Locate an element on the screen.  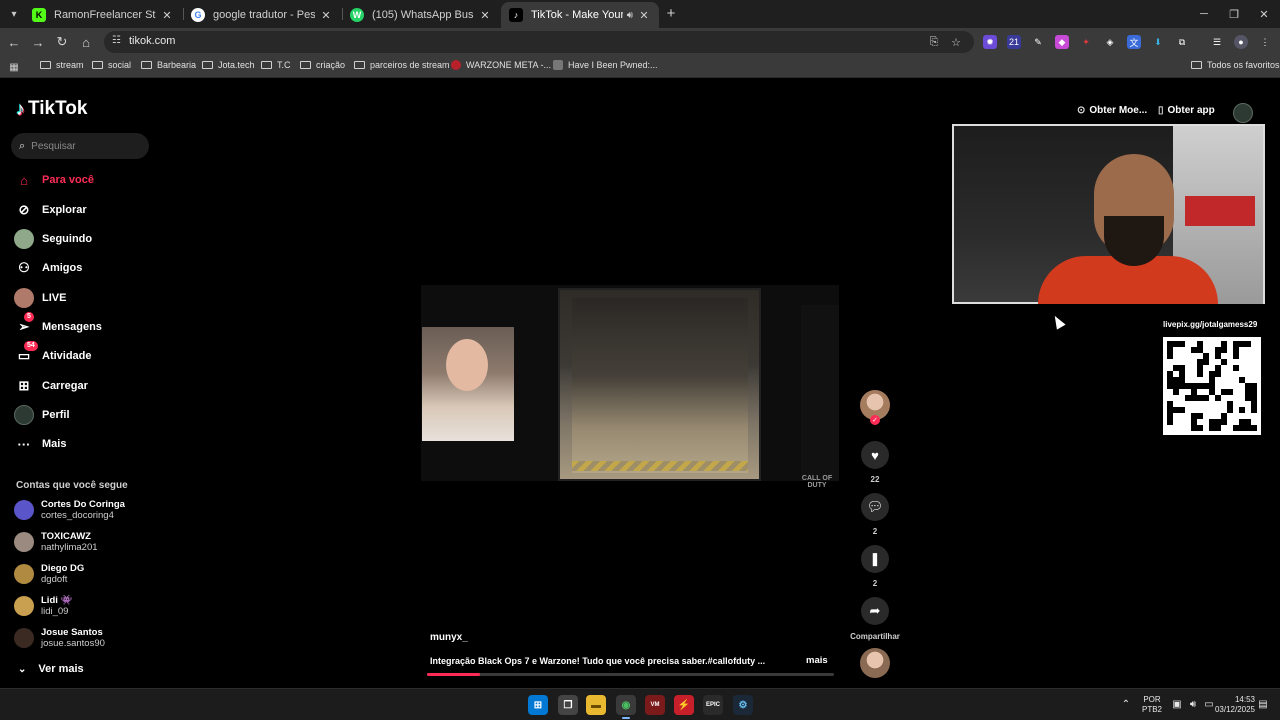
voicemeeter-icon: VM is located at coordinates (655, 705).